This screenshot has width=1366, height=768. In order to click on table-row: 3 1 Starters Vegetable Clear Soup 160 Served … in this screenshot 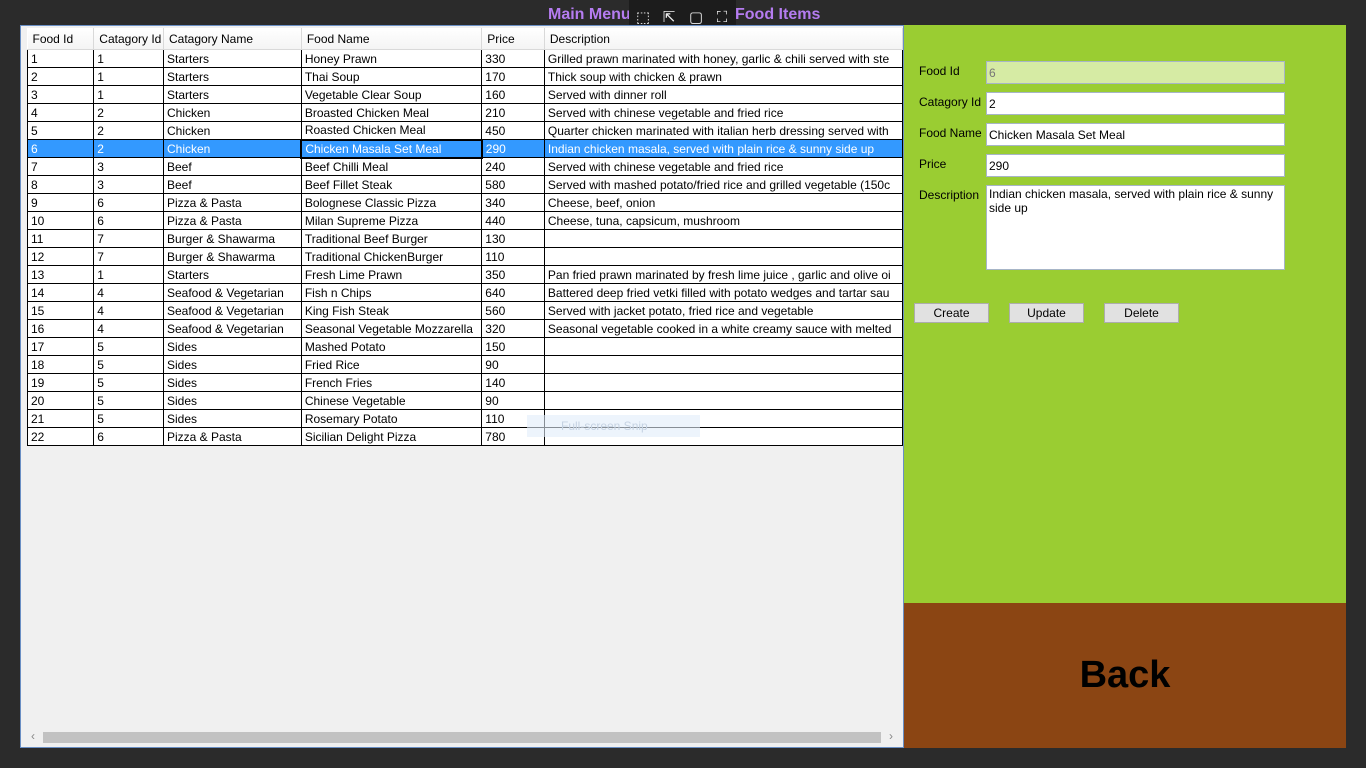, I will do `click(464, 94)`.